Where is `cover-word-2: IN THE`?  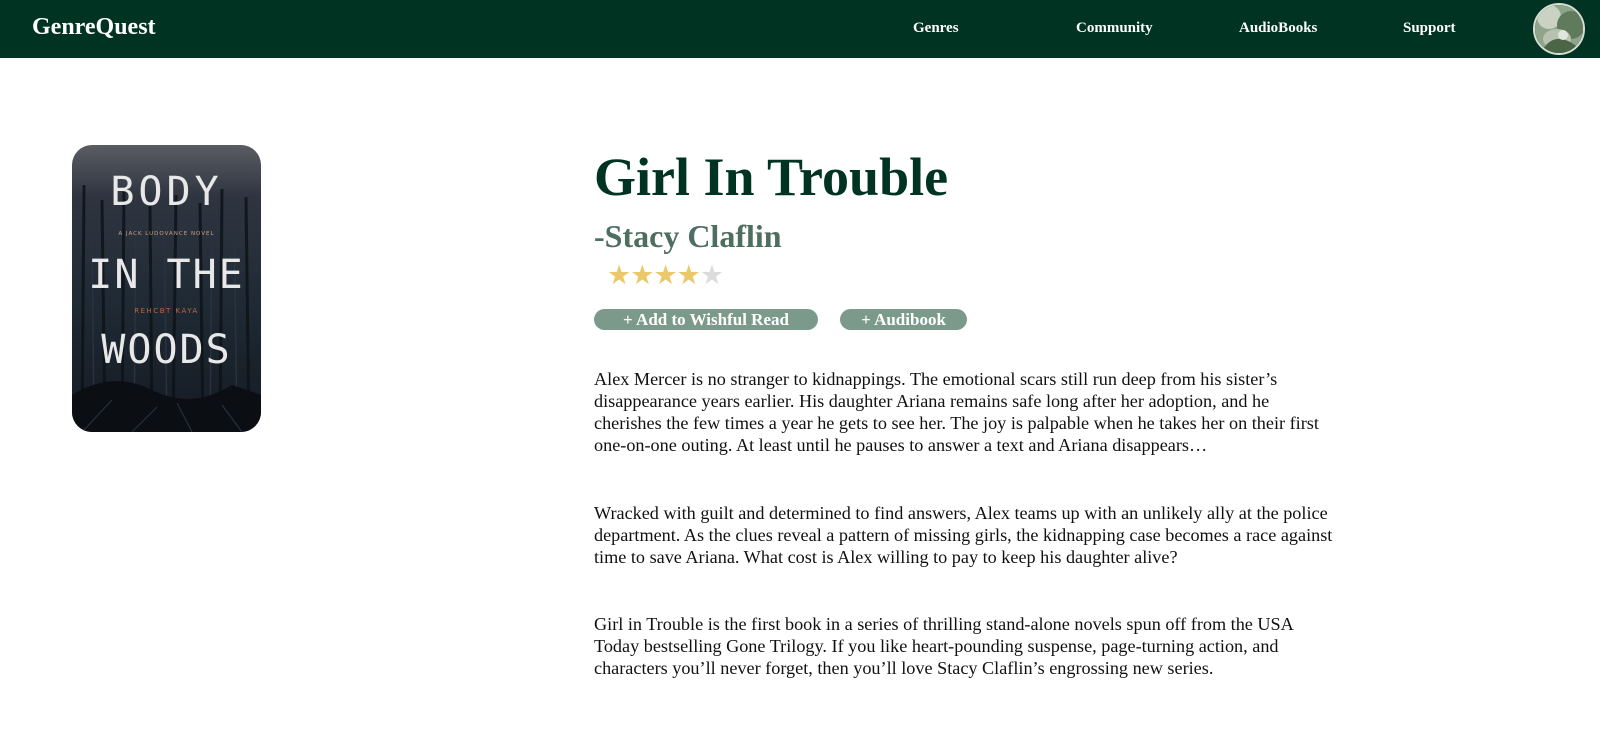
cover-word-2: IN THE is located at coordinates (166, 275).